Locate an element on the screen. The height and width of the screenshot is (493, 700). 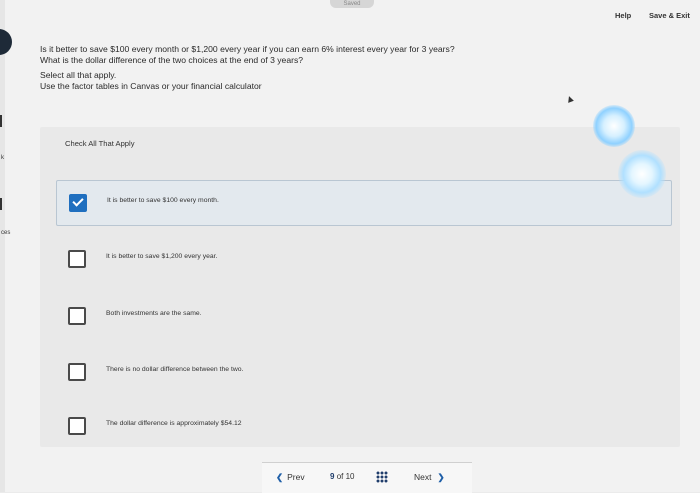
instruction-line-1: Select all that apply. is located at coordinates (78, 75).